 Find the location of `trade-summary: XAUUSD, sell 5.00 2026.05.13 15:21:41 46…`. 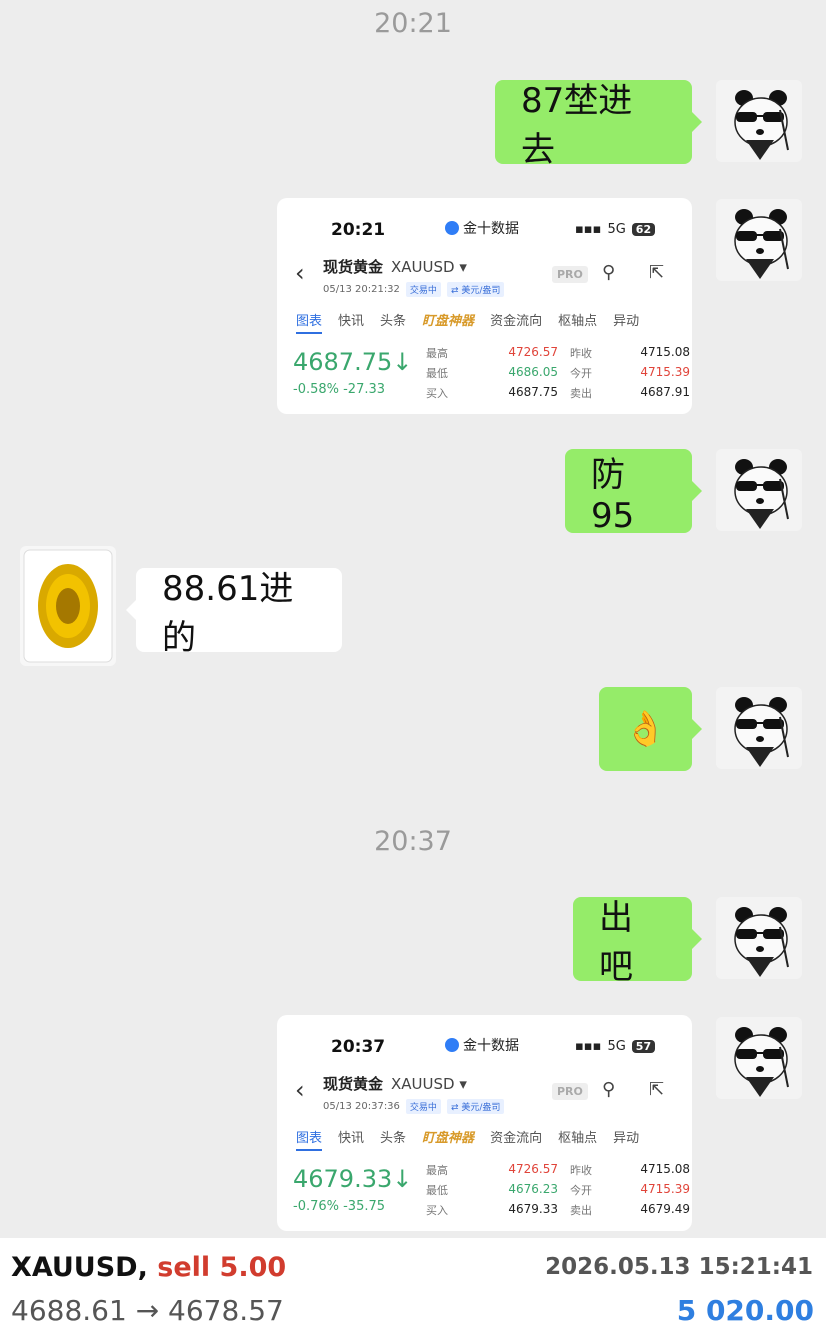

trade-summary: XAUUSD, sell 5.00 2026.05.13 15:21:41 46… is located at coordinates (413, 1290).